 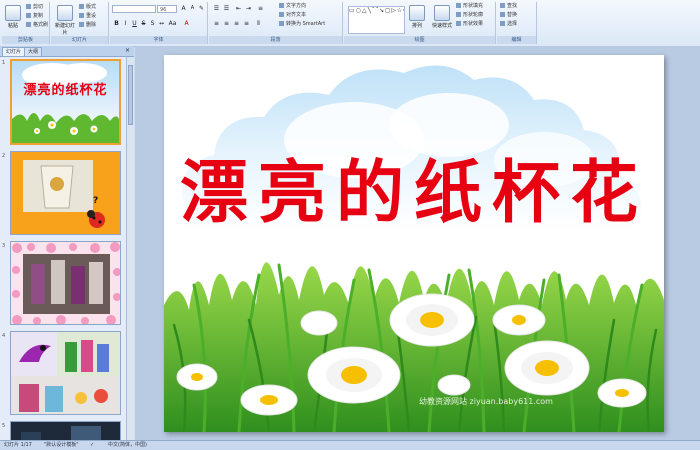 I want to click on increase-indent-icon: ⇥, so click(x=248, y=8).